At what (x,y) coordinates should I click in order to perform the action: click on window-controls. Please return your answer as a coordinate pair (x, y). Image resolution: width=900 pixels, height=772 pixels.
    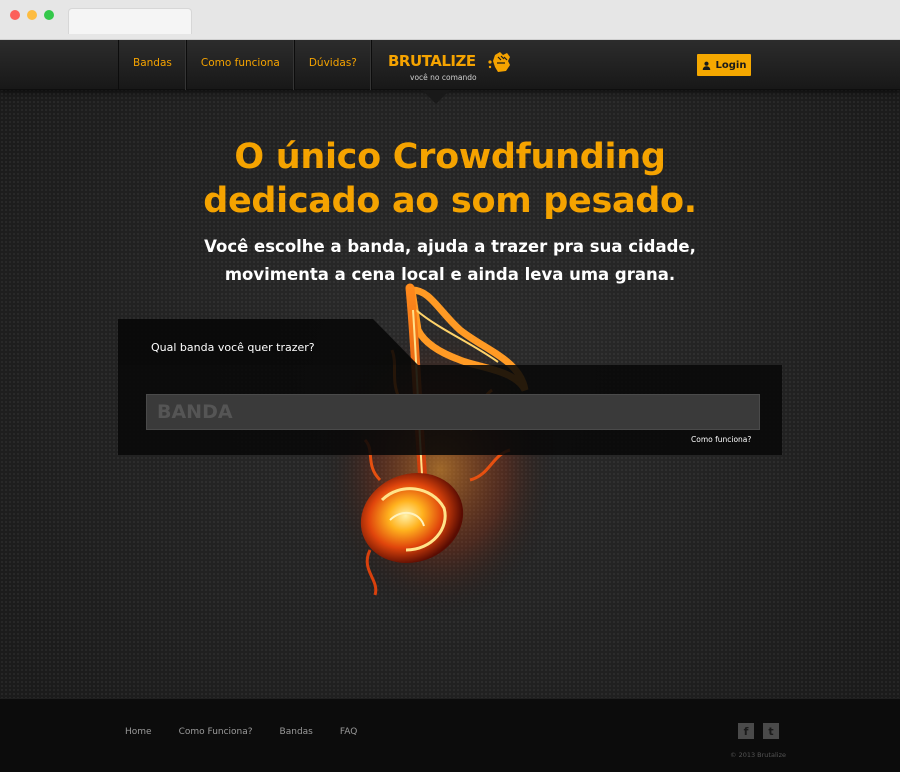
    Looking at the image, I should click on (32, 15).